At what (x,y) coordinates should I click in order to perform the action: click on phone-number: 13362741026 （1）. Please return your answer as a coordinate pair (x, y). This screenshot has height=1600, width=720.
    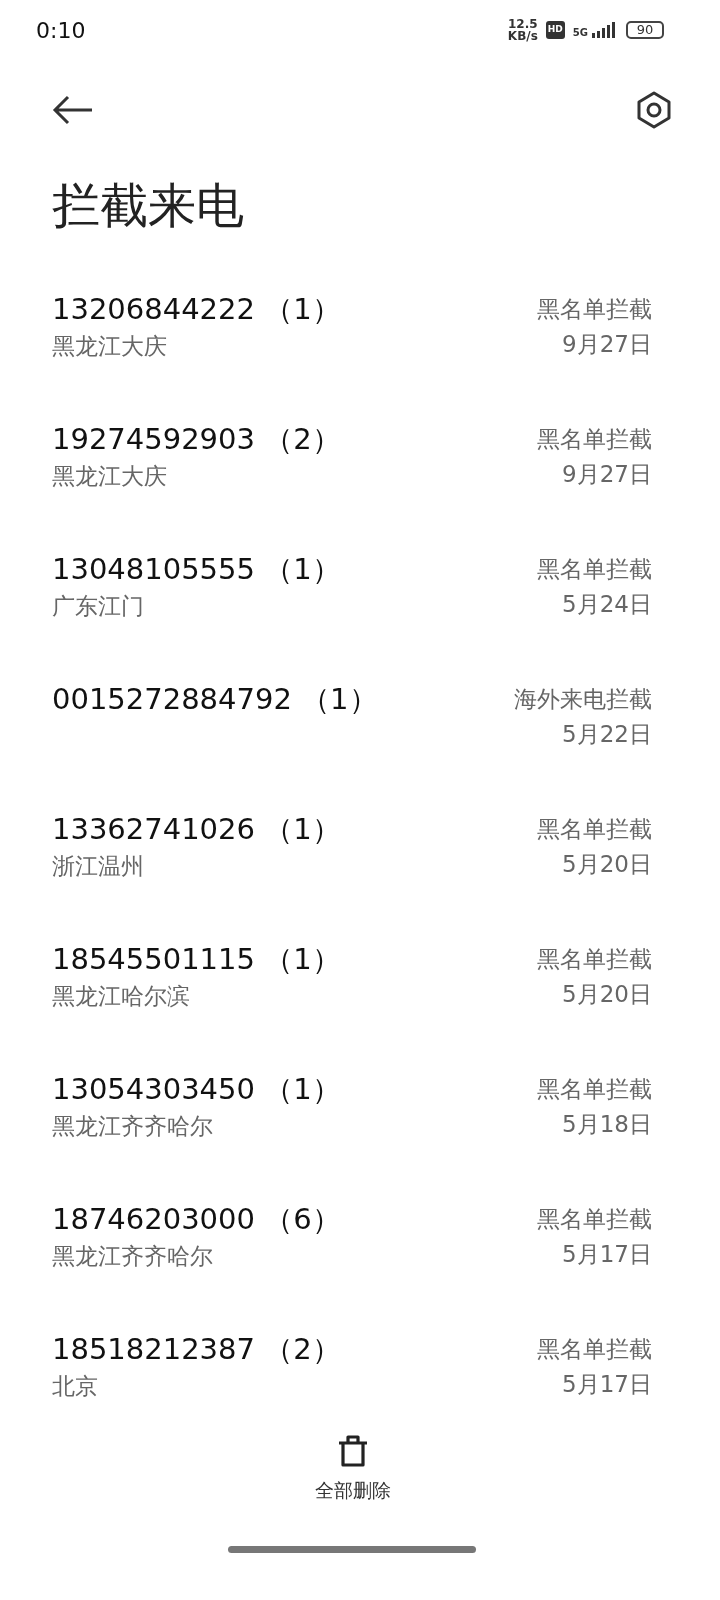
    Looking at the image, I should click on (196, 829).